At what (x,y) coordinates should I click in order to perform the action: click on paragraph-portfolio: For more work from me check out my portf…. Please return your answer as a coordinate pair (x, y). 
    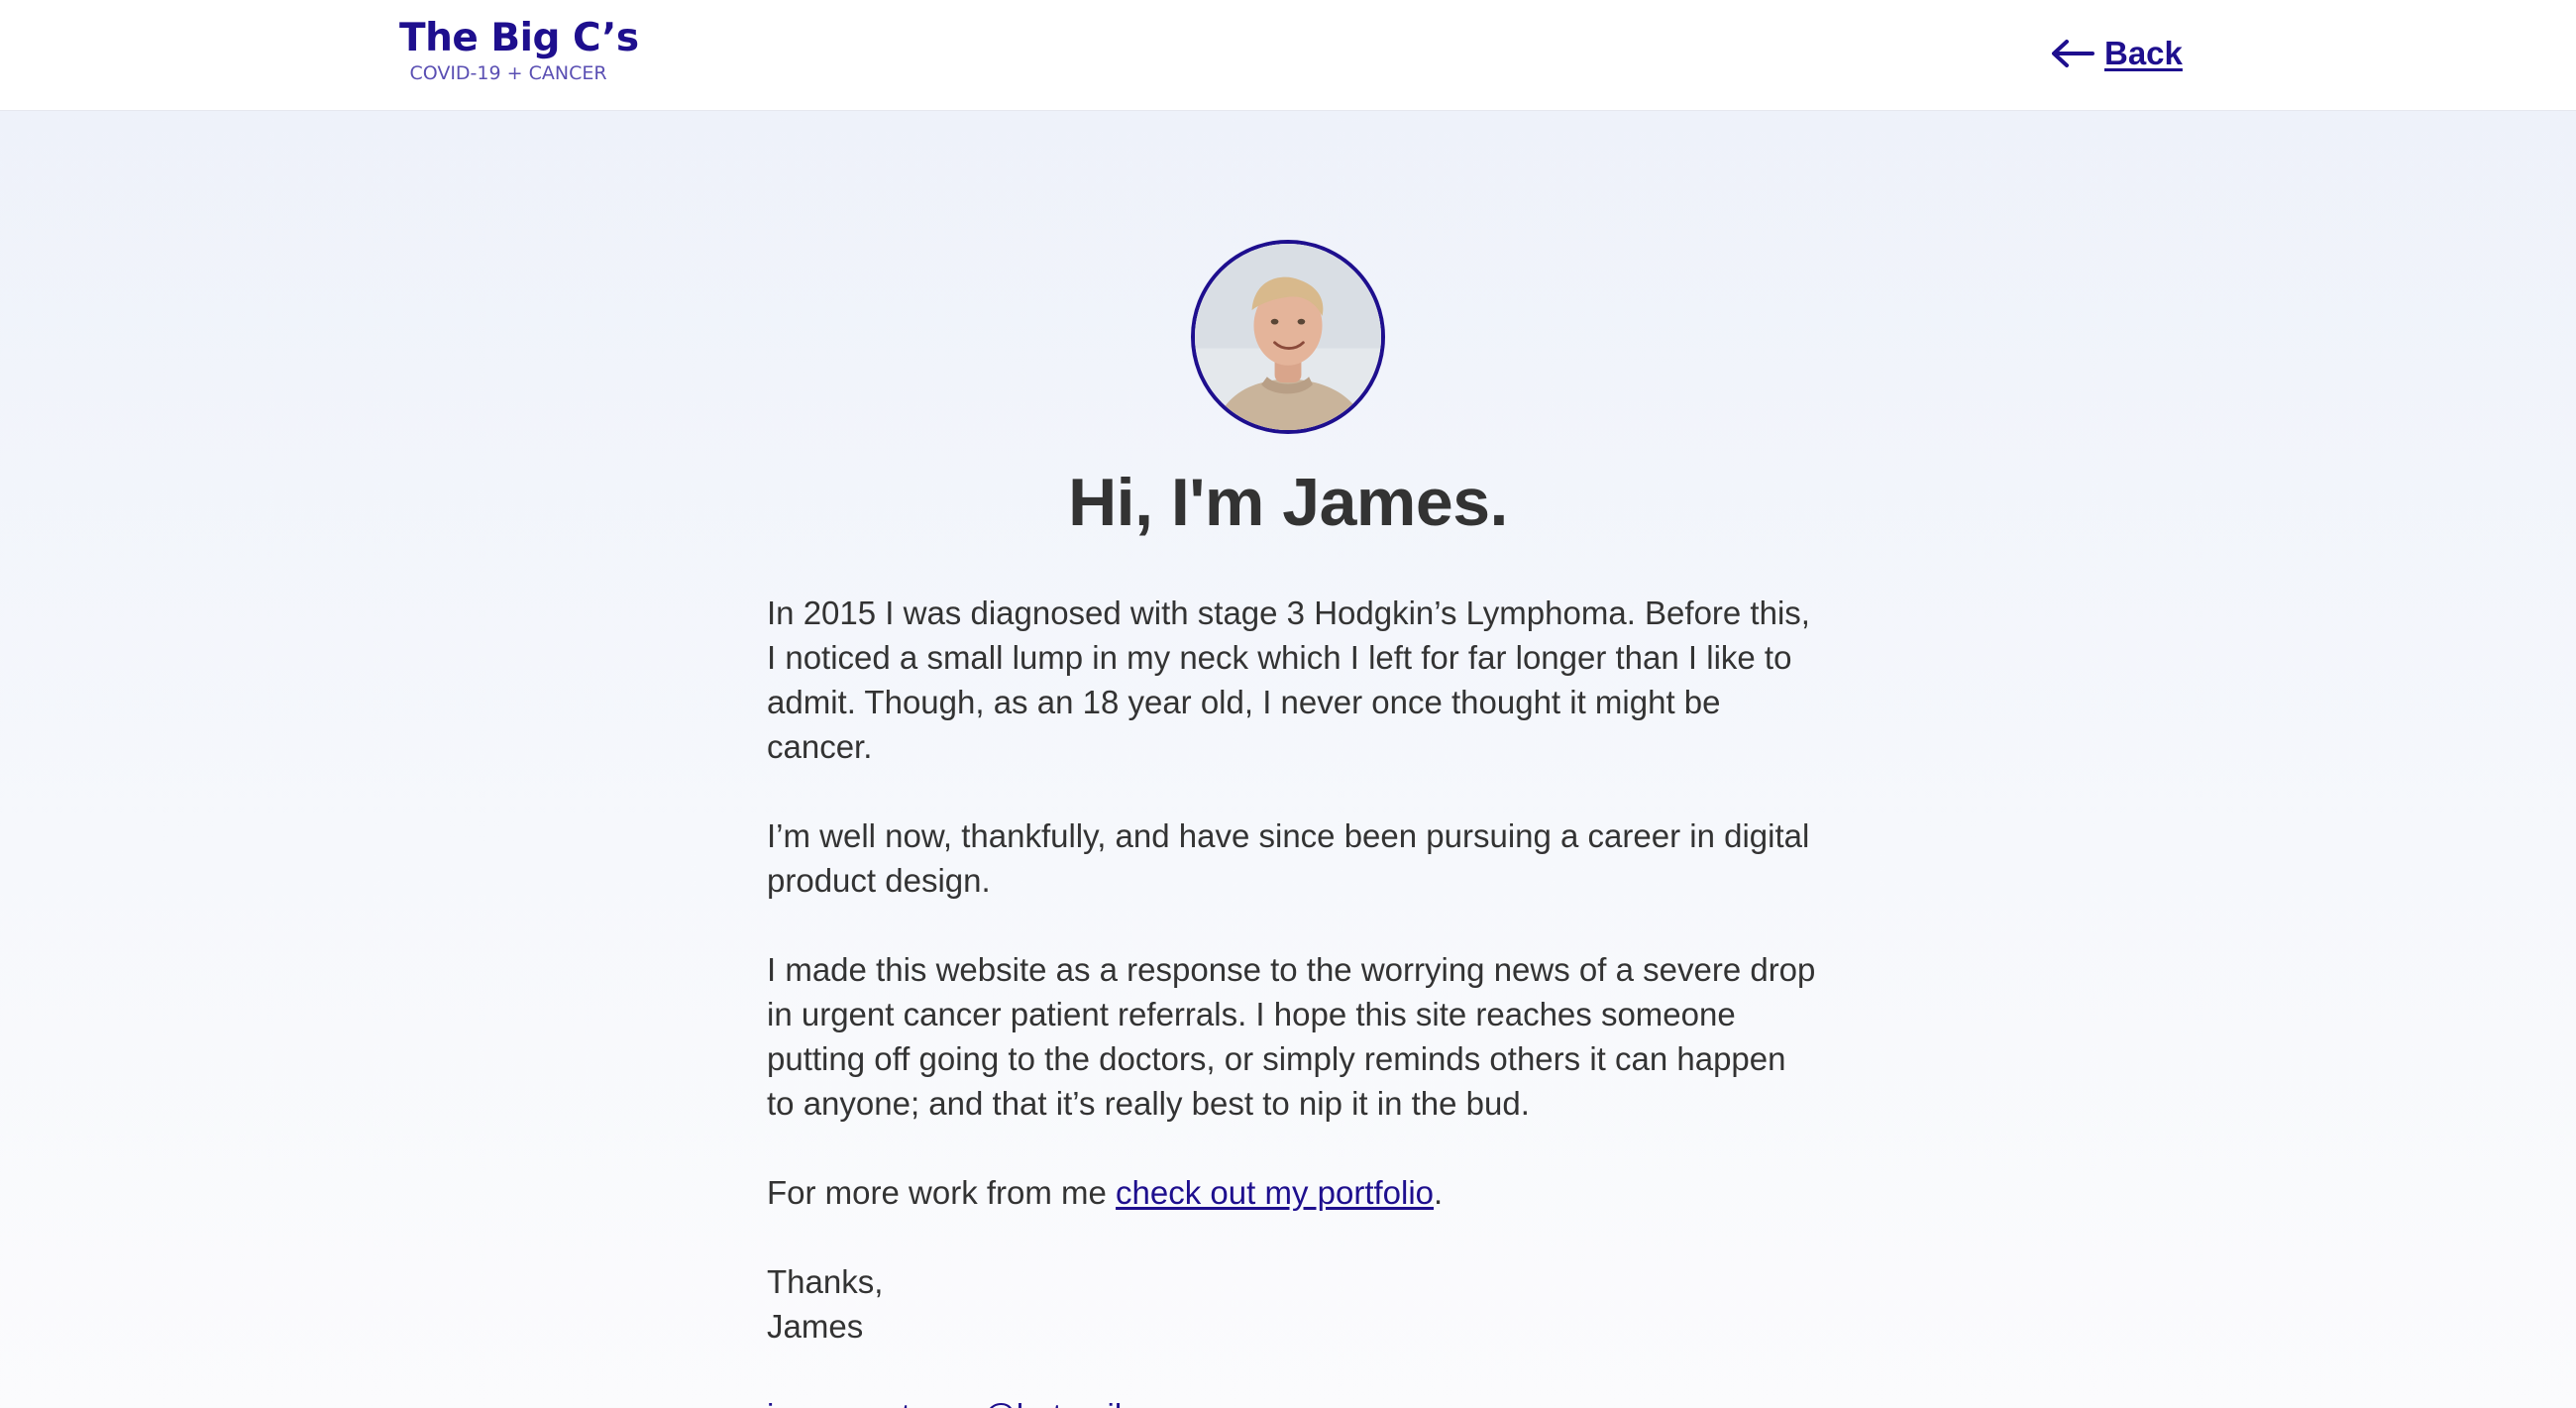
    Looking at the image, I should click on (1292, 1192).